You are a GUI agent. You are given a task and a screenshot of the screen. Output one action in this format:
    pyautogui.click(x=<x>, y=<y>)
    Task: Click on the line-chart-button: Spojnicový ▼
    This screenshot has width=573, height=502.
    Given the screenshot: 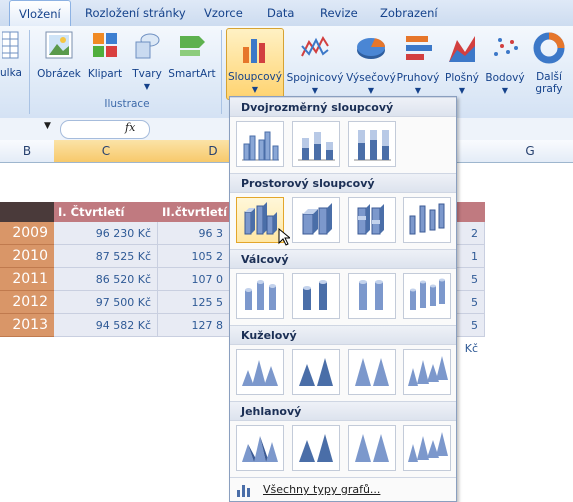 What is the action you would take?
    pyautogui.click(x=315, y=63)
    